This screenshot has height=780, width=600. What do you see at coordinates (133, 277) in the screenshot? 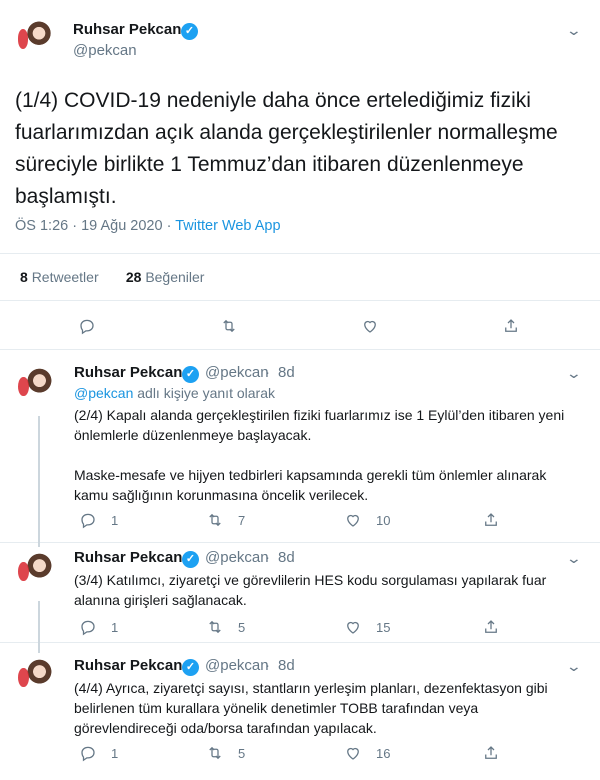
I see `likes-count: 28` at bounding box center [133, 277].